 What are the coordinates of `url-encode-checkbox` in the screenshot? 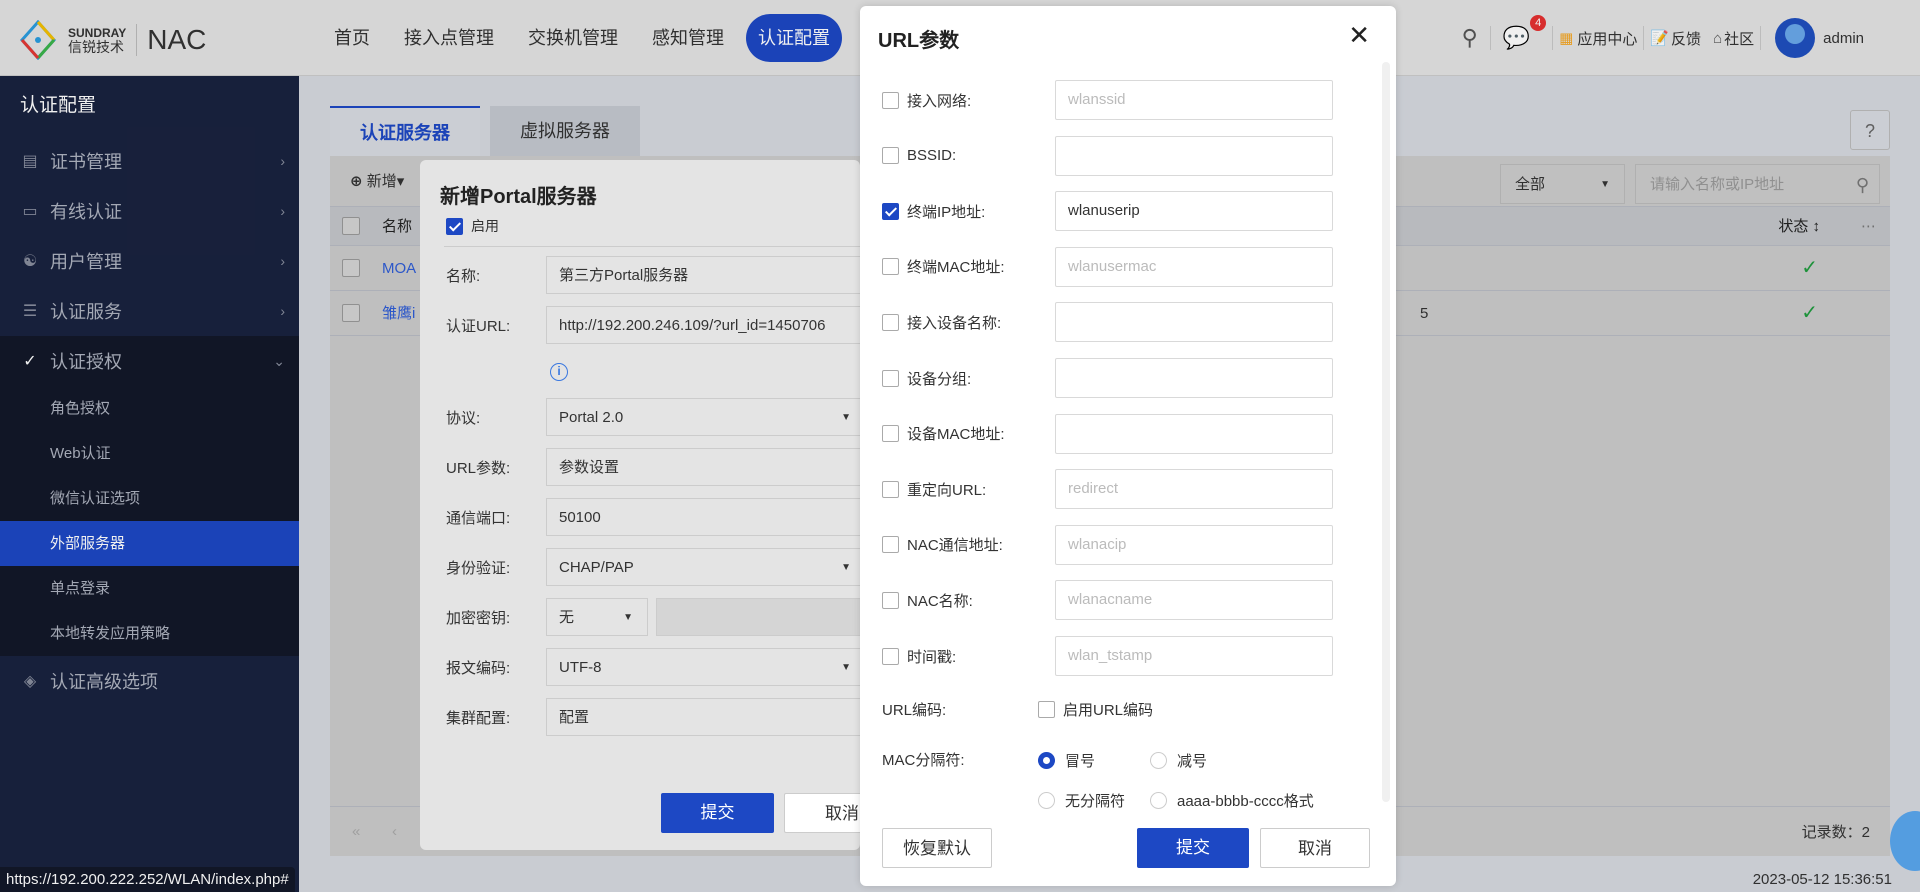 It's located at (1046, 709).